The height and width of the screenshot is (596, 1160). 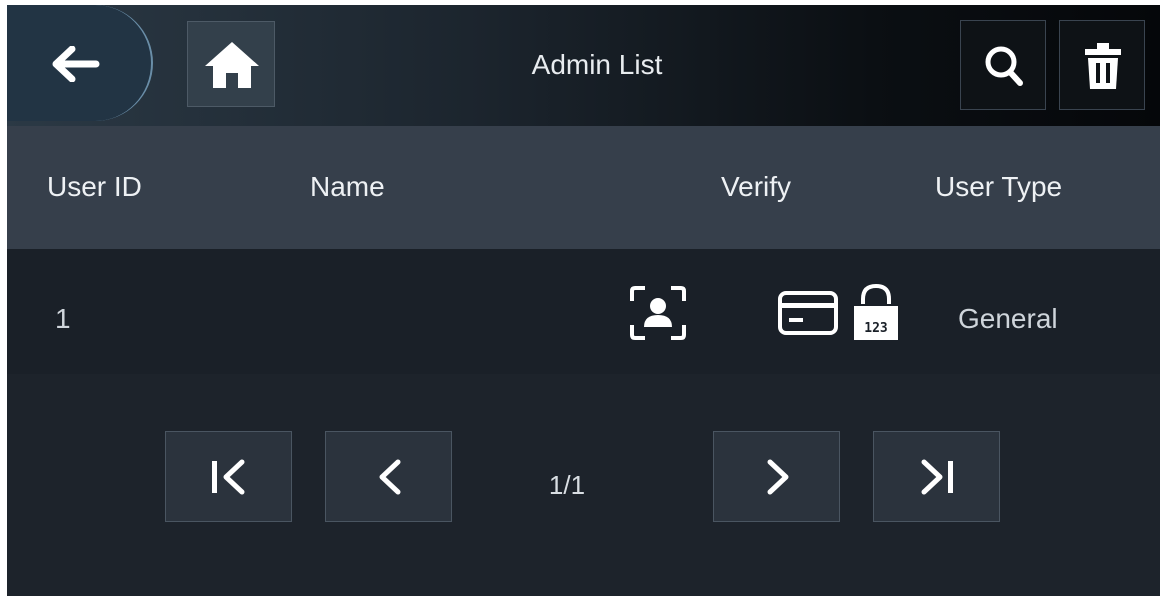 I want to click on password-icon: 123, so click(x=876, y=311).